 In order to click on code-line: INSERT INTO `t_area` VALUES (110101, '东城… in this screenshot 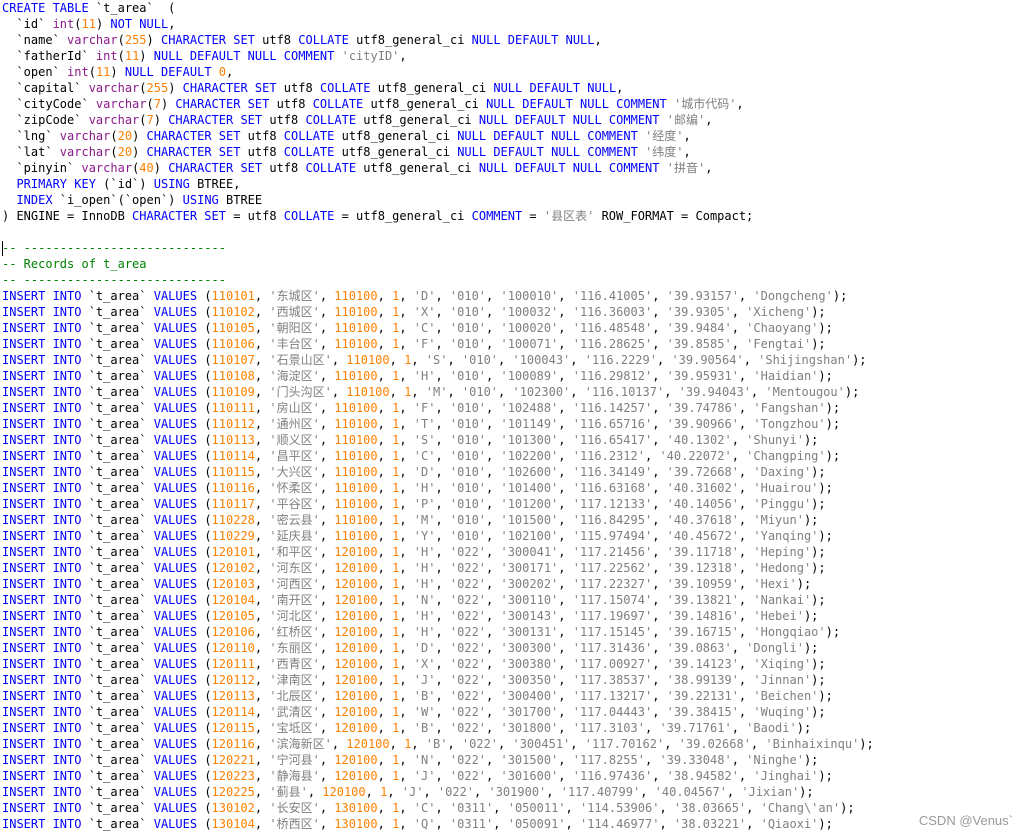, I will do `click(512, 296)`.